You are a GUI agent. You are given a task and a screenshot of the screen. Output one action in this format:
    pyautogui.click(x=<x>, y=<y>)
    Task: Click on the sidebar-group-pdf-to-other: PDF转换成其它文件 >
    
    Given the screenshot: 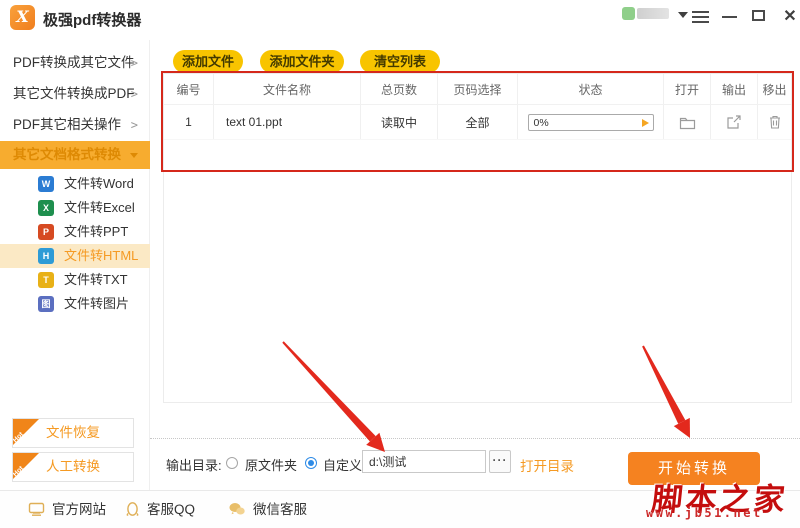 What is the action you would take?
    pyautogui.click(x=75, y=63)
    